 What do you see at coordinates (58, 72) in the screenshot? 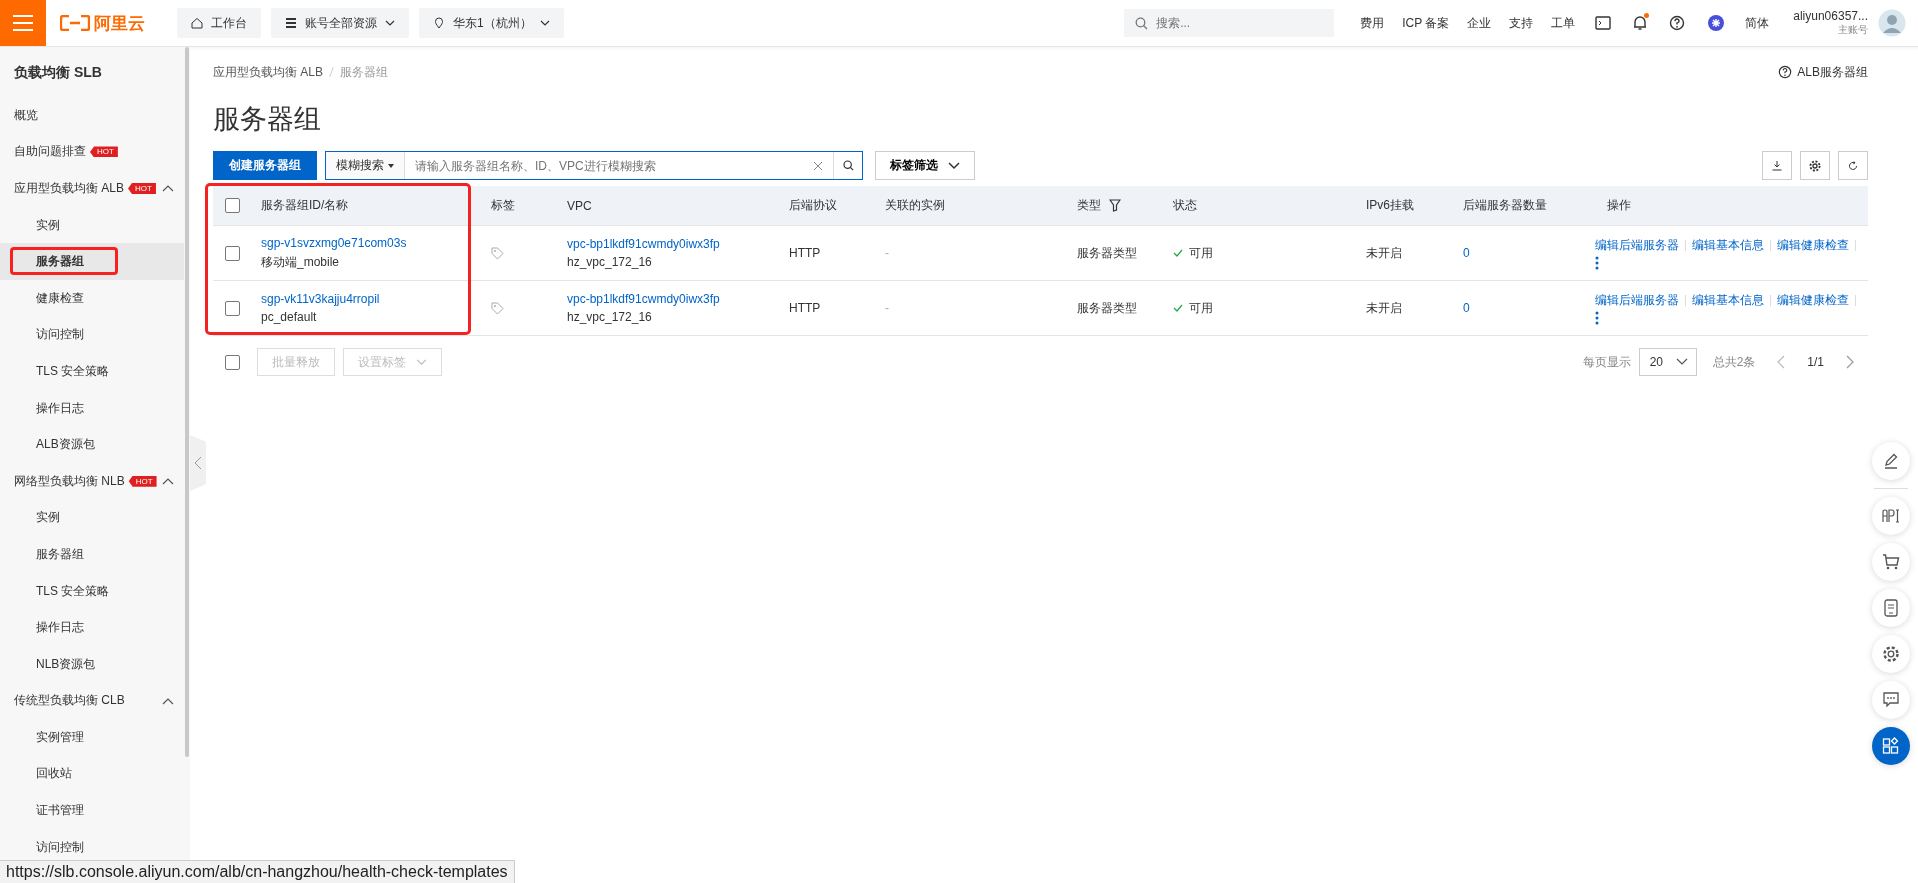
I see `sidebar-title: 负载均衡 SLB` at bounding box center [58, 72].